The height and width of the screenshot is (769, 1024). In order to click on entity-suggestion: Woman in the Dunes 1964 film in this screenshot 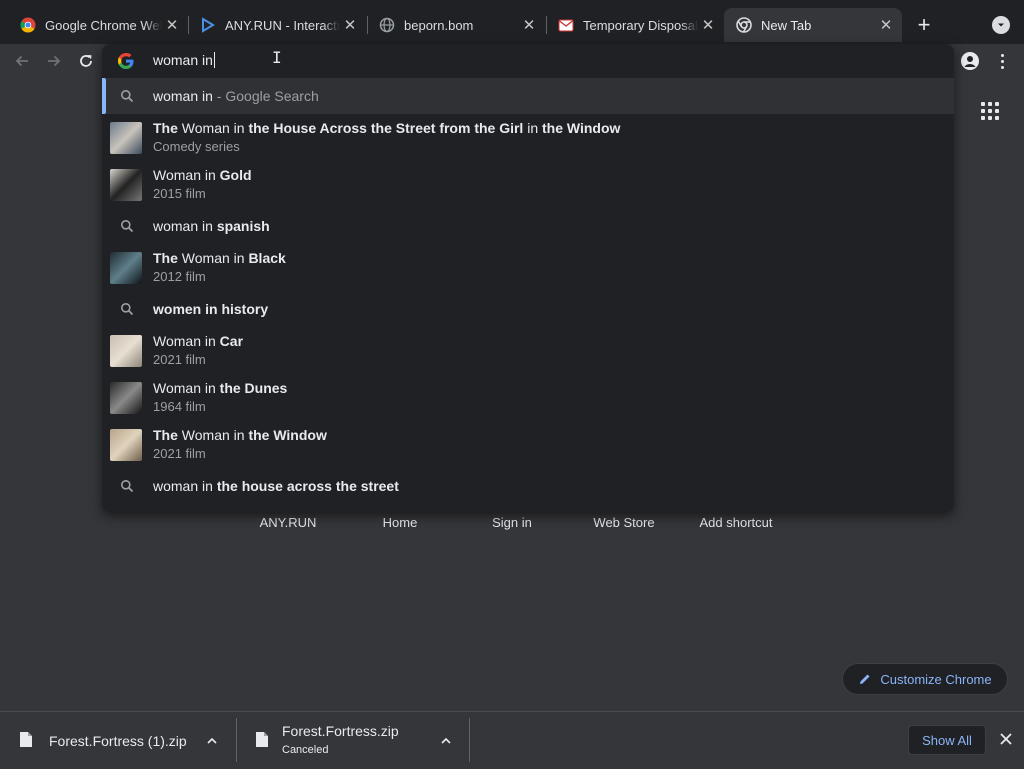, I will do `click(528, 397)`.